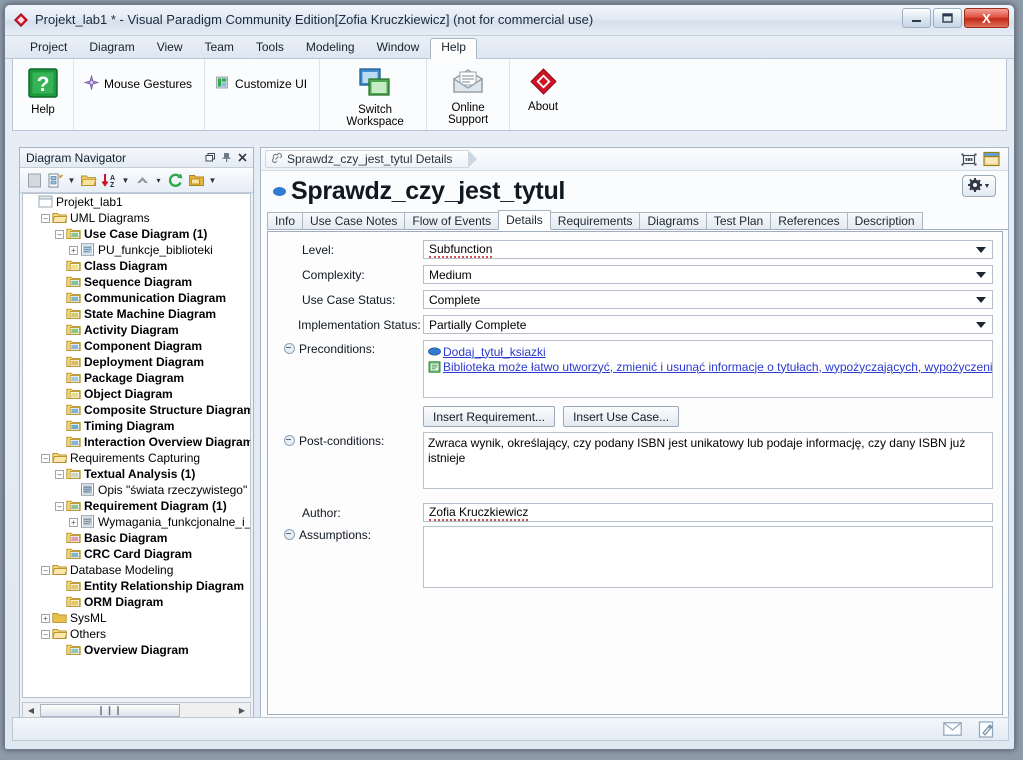 This screenshot has width=1023, height=760. What do you see at coordinates (809, 220) in the screenshot?
I see `tab-references: References` at bounding box center [809, 220].